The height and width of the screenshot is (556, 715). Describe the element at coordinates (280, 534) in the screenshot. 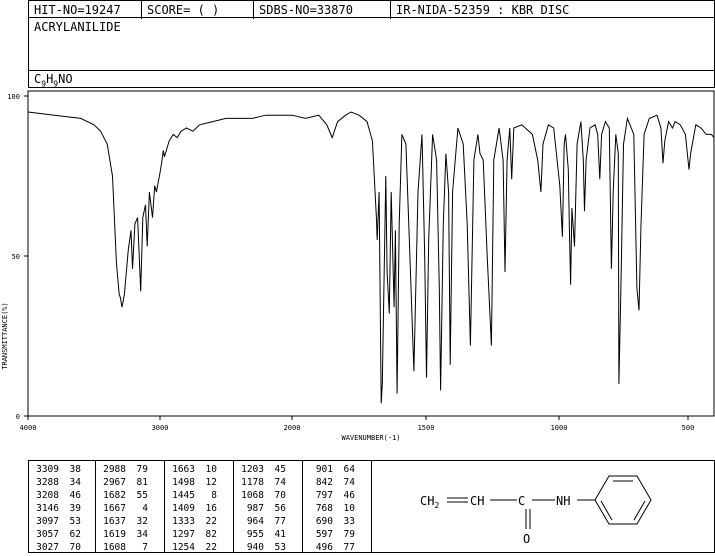

I see `peak-transmittance: 41` at that location.